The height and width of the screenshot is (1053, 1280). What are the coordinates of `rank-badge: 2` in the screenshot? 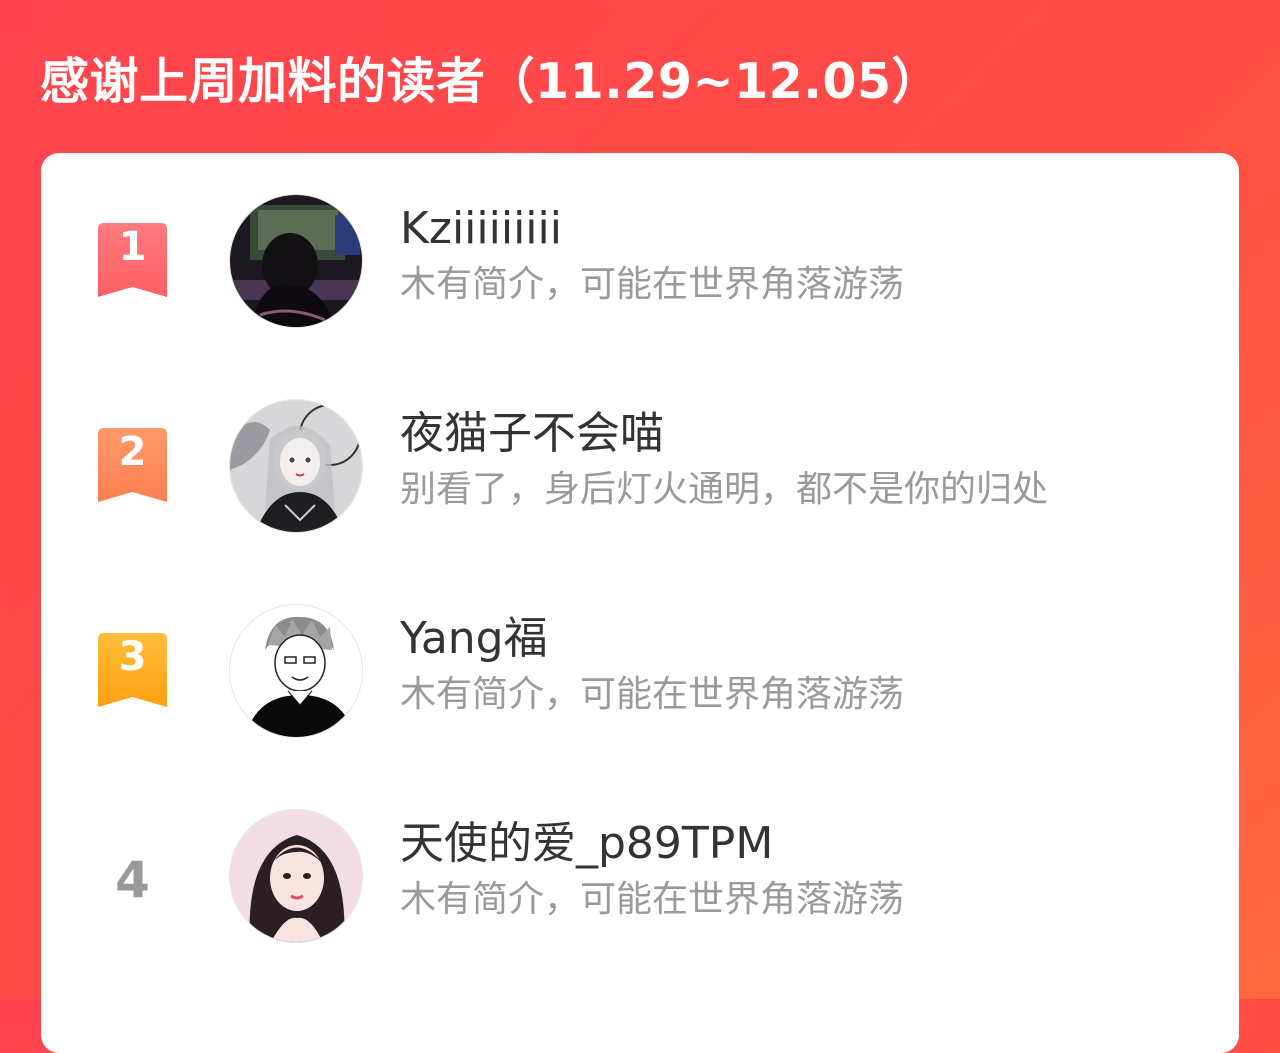 It's located at (132, 465).